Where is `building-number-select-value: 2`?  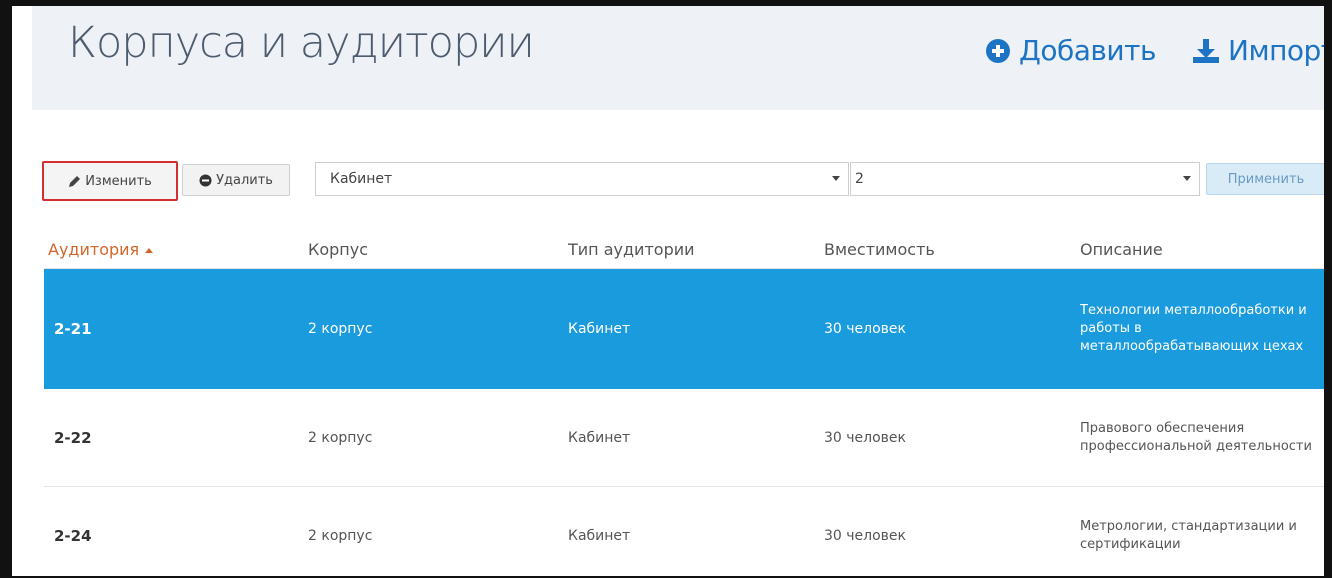
building-number-select-value: 2 is located at coordinates (859, 179).